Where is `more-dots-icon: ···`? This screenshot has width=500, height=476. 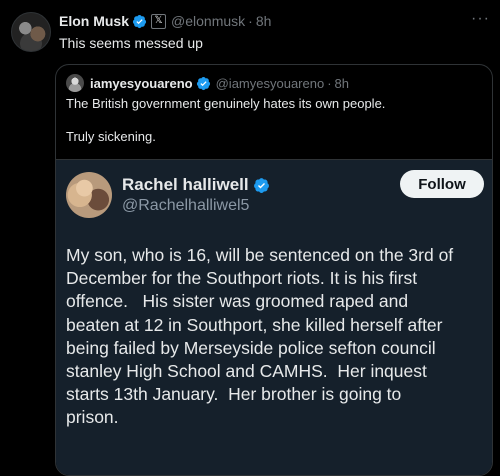
more-dots-icon: ··· is located at coordinates (480, 19).